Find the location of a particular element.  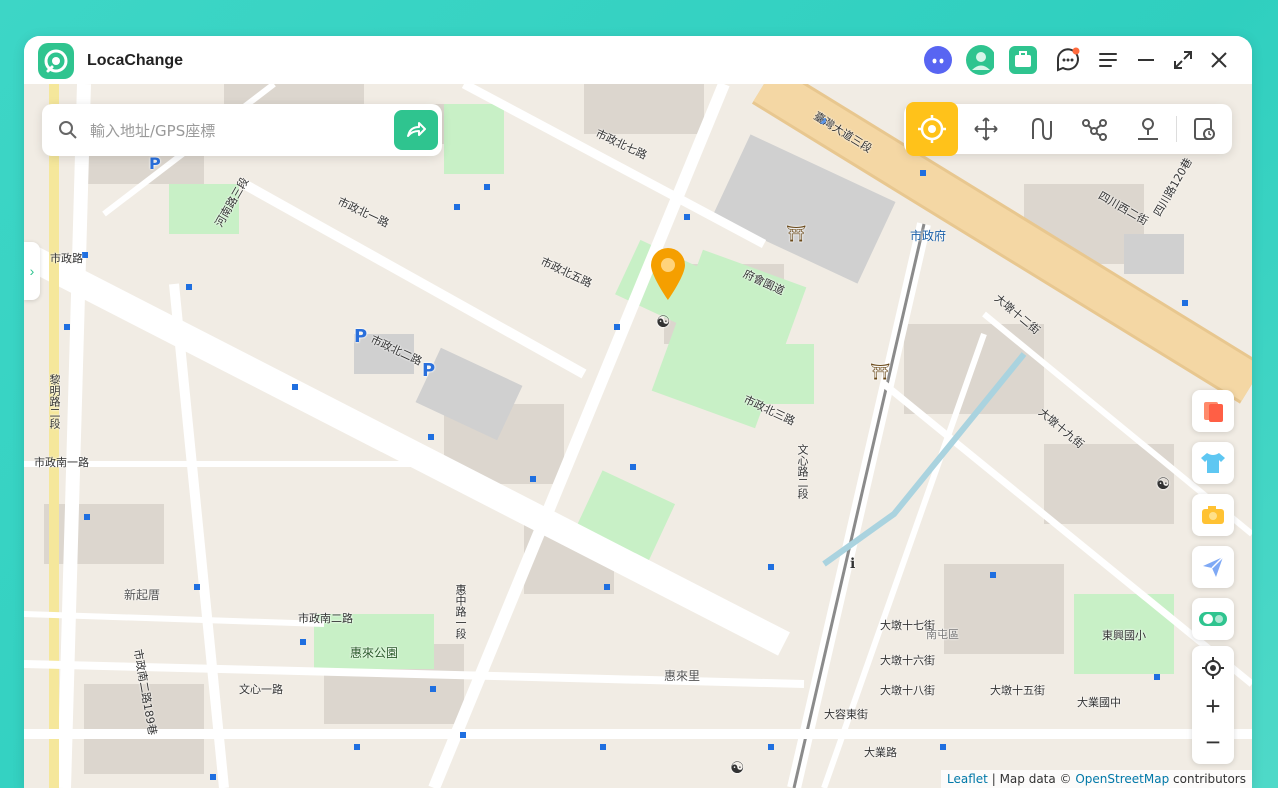

search-box is located at coordinates (242, 130).